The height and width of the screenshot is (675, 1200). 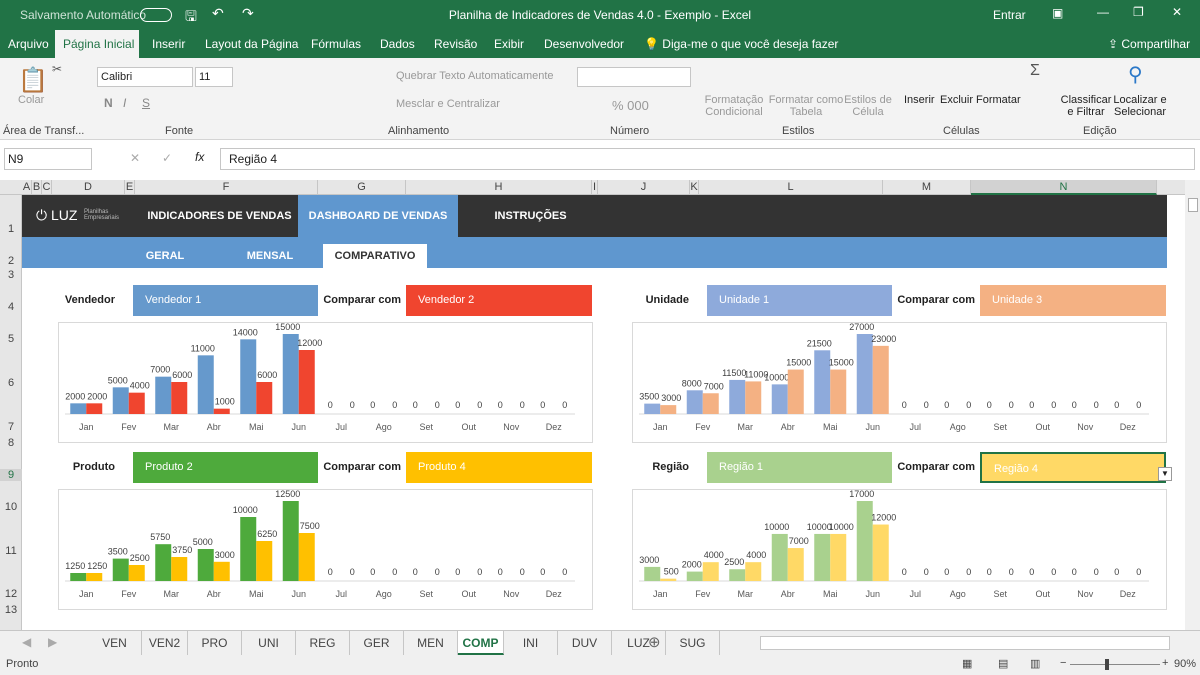 What do you see at coordinates (11, 427) in the screenshot?
I see `row-header: 7` at bounding box center [11, 427].